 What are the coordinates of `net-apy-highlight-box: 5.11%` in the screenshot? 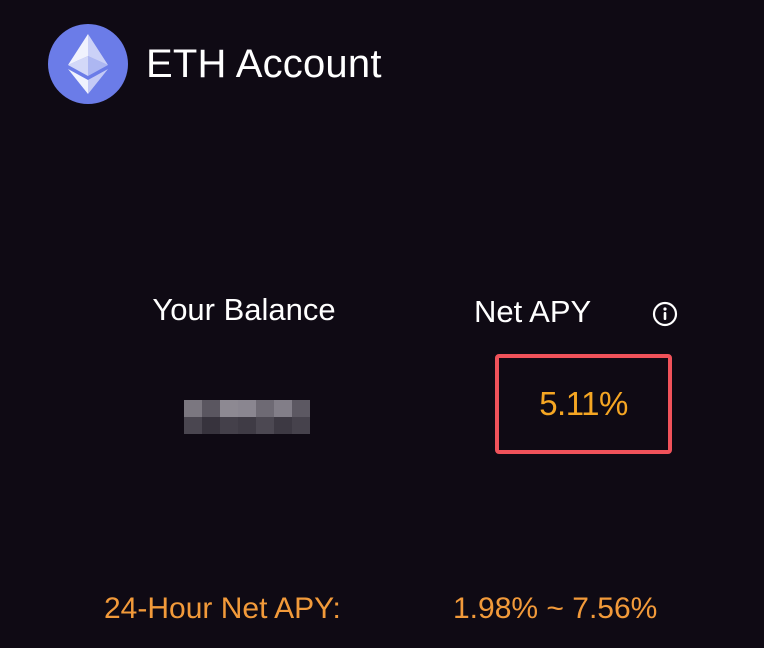 It's located at (583, 404).